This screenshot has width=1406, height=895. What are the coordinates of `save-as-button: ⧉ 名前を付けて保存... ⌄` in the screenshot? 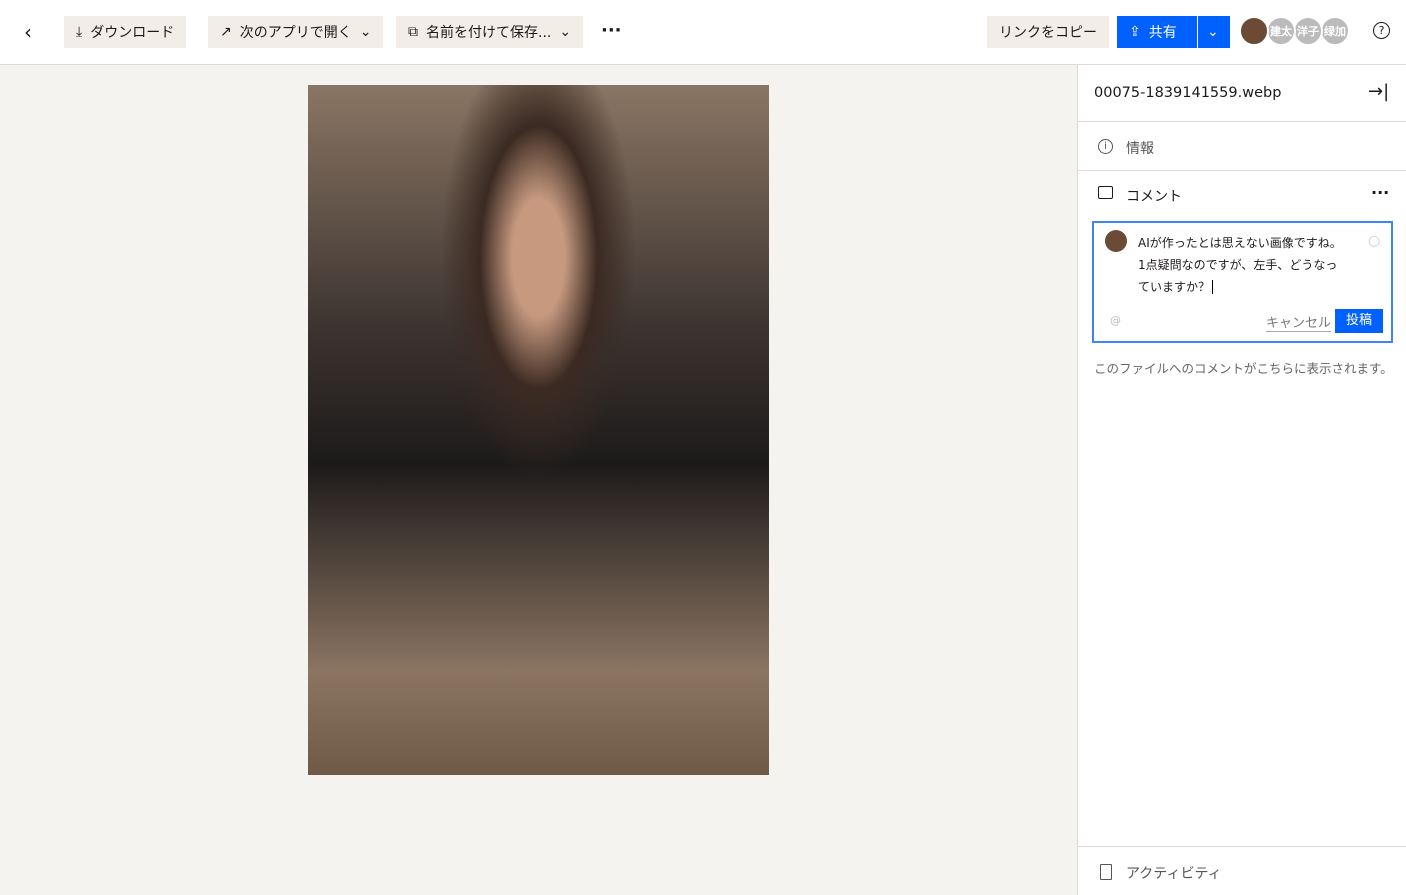 It's located at (490, 32).